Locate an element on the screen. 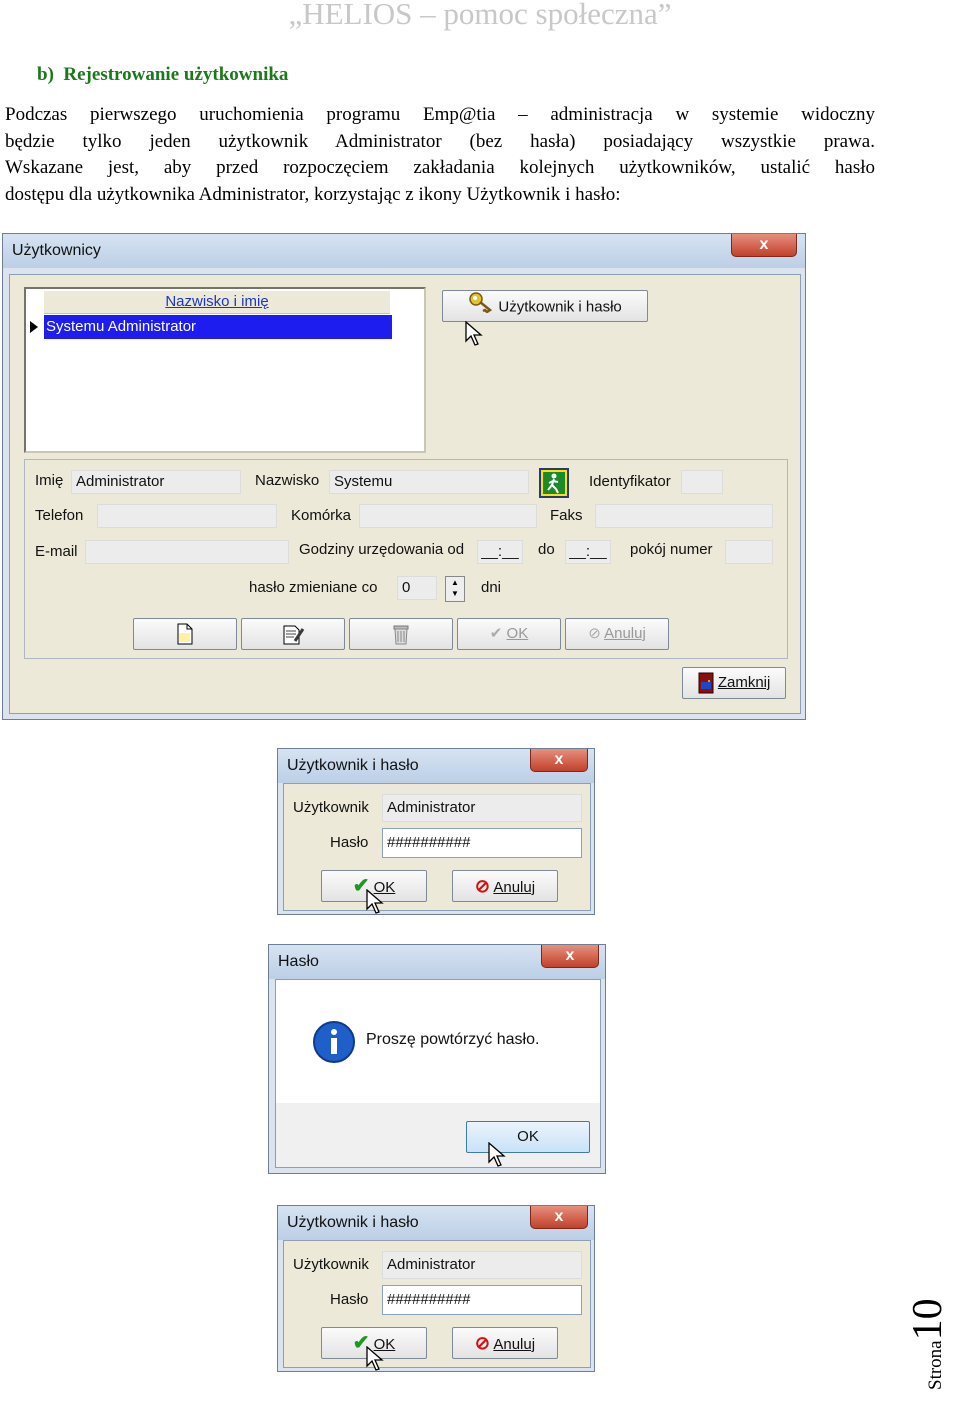  password-message-dialog: Hasło x Proszę powtórzyć hasło. OK is located at coordinates (437, 1059).